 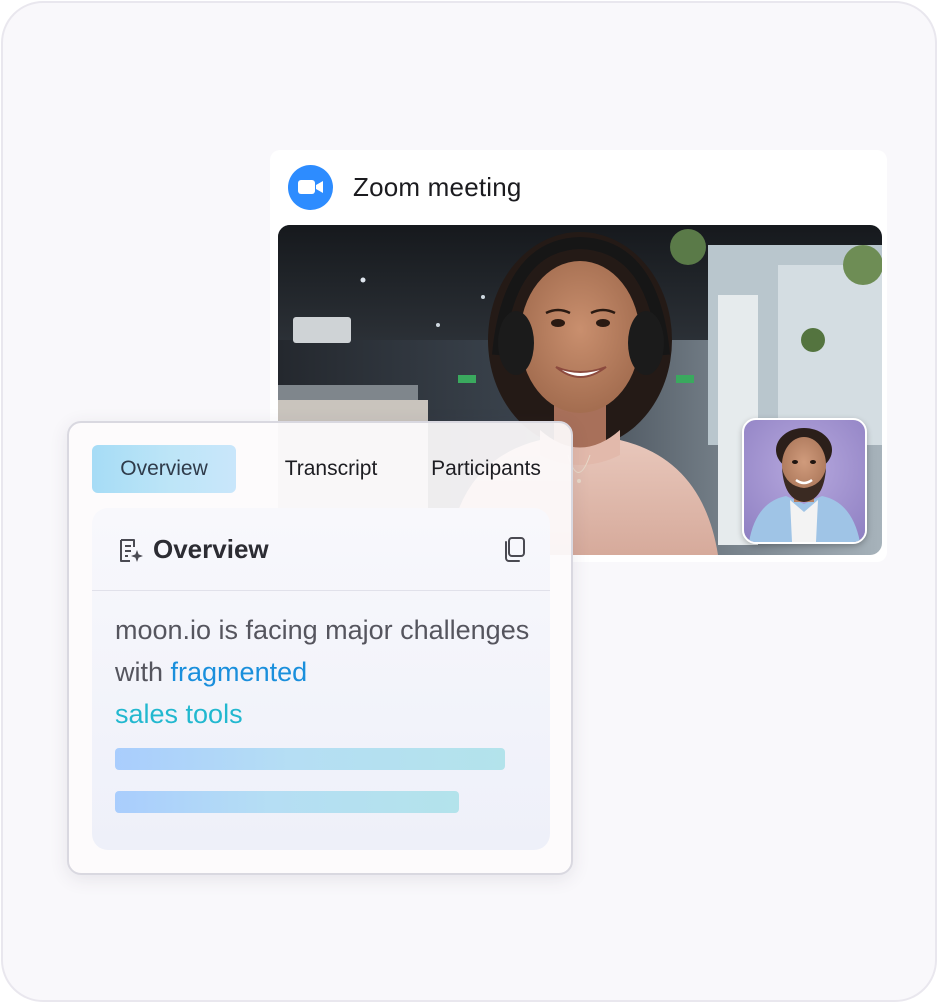 What do you see at coordinates (486, 469) in the screenshot?
I see `tab-participants: Participants` at bounding box center [486, 469].